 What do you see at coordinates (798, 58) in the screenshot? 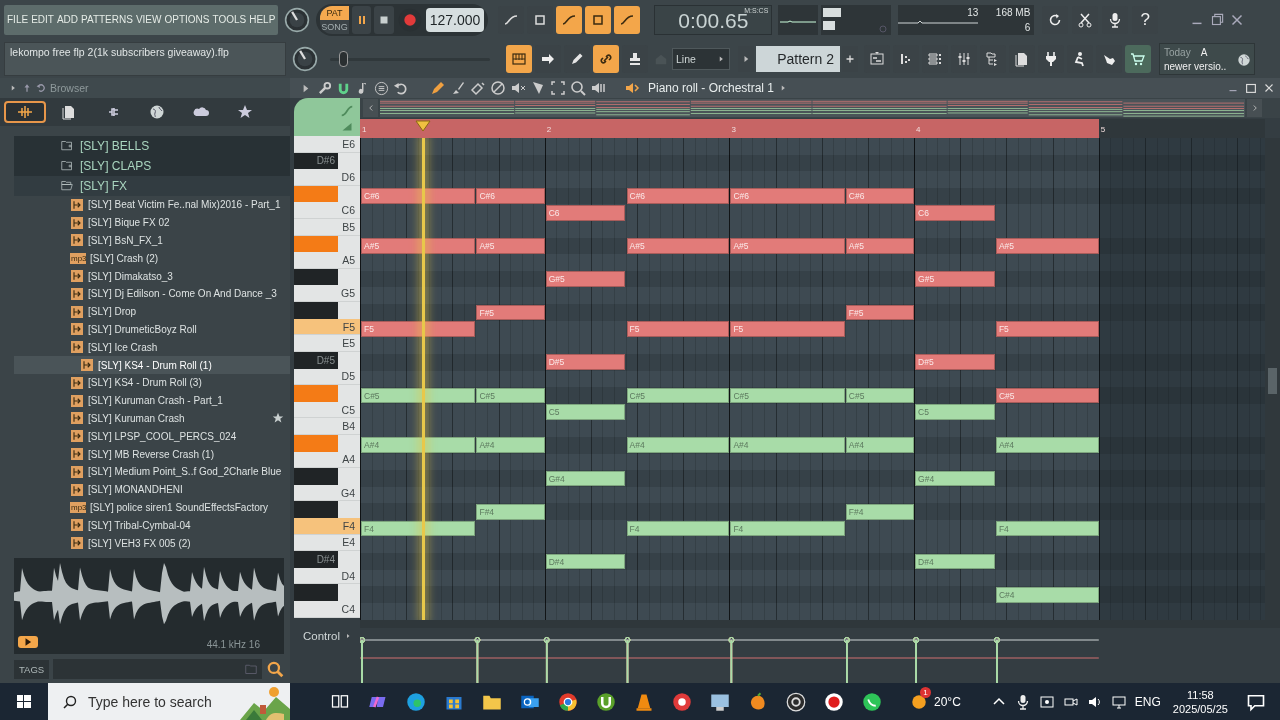
I see `pattern-selector: Pattern 2` at bounding box center [798, 58].